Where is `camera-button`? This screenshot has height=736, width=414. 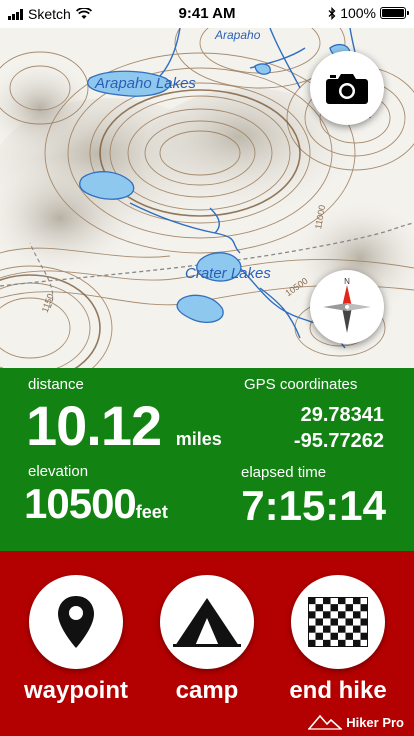 camera-button is located at coordinates (347, 88).